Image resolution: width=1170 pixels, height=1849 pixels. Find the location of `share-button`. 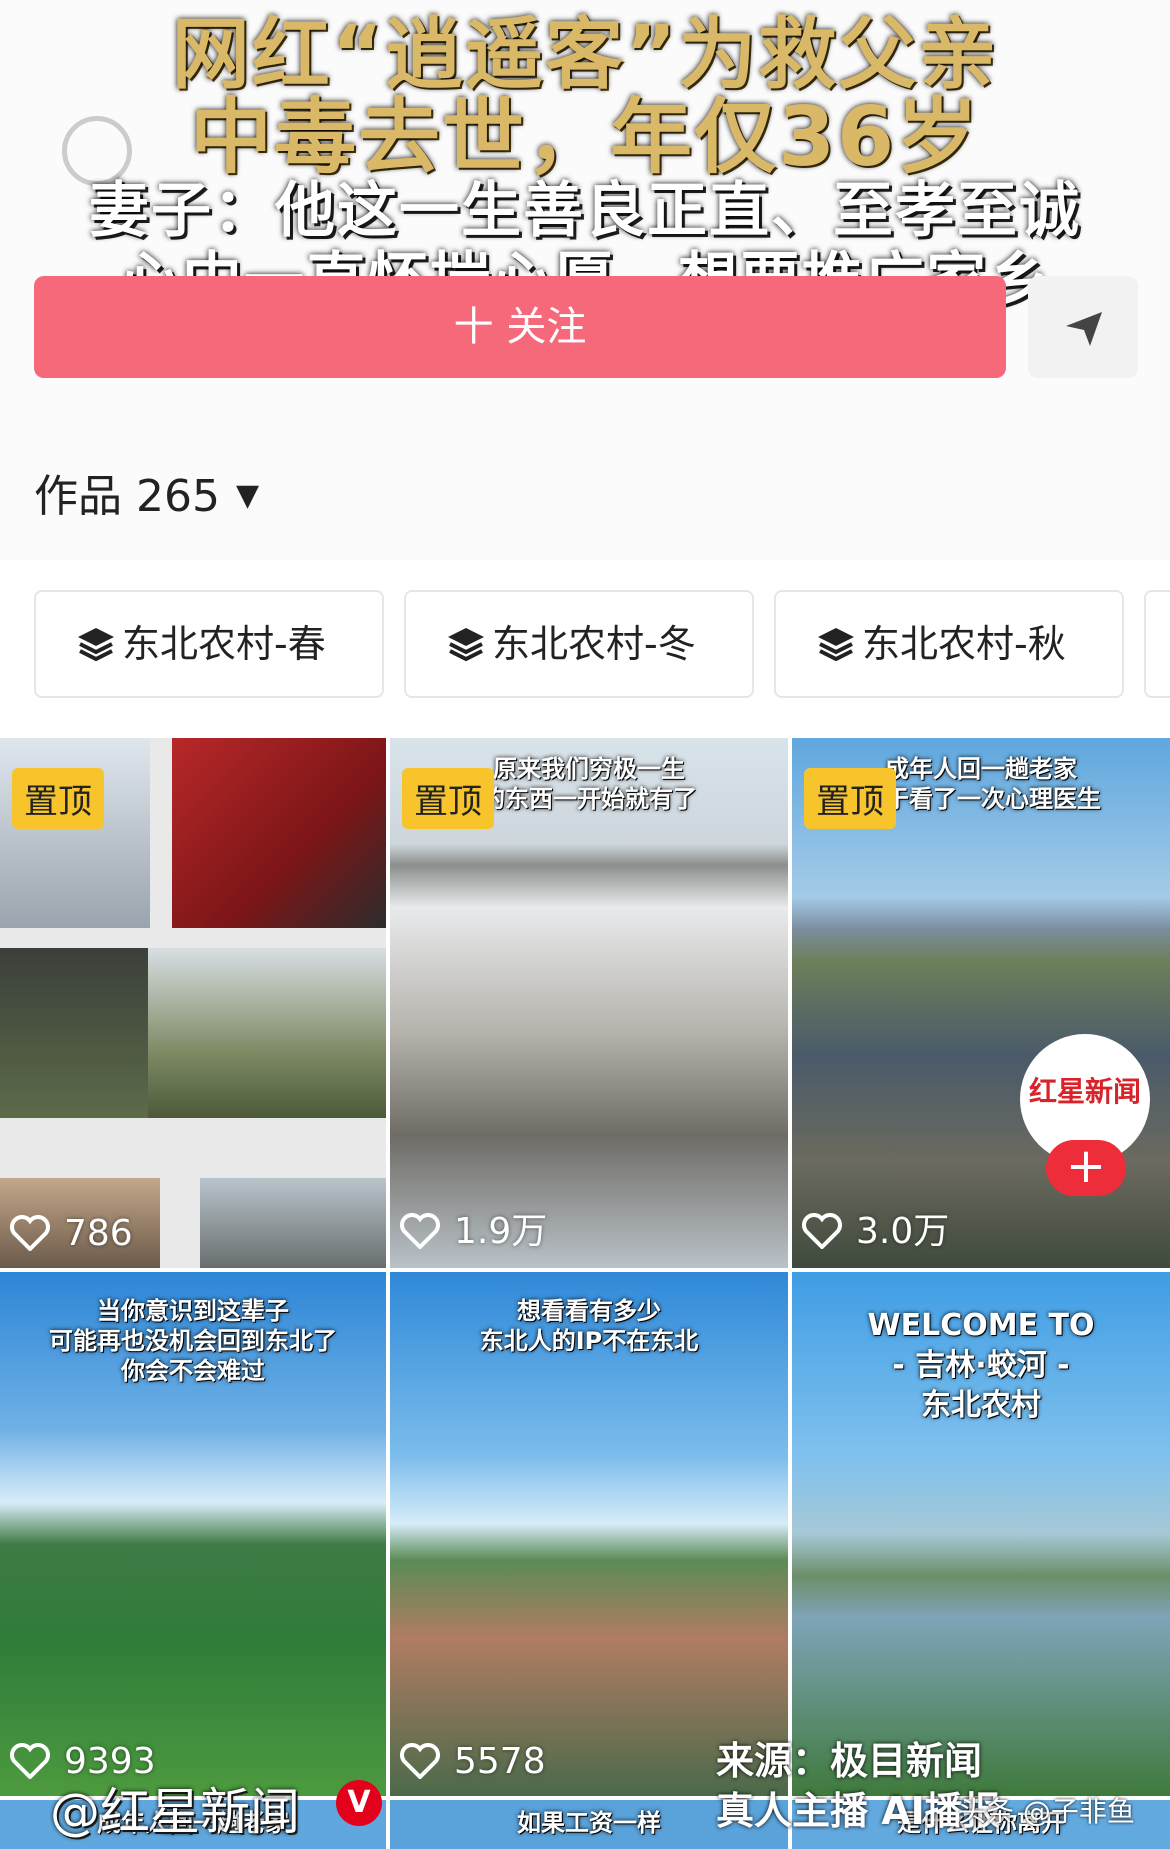

share-button is located at coordinates (1083, 327).